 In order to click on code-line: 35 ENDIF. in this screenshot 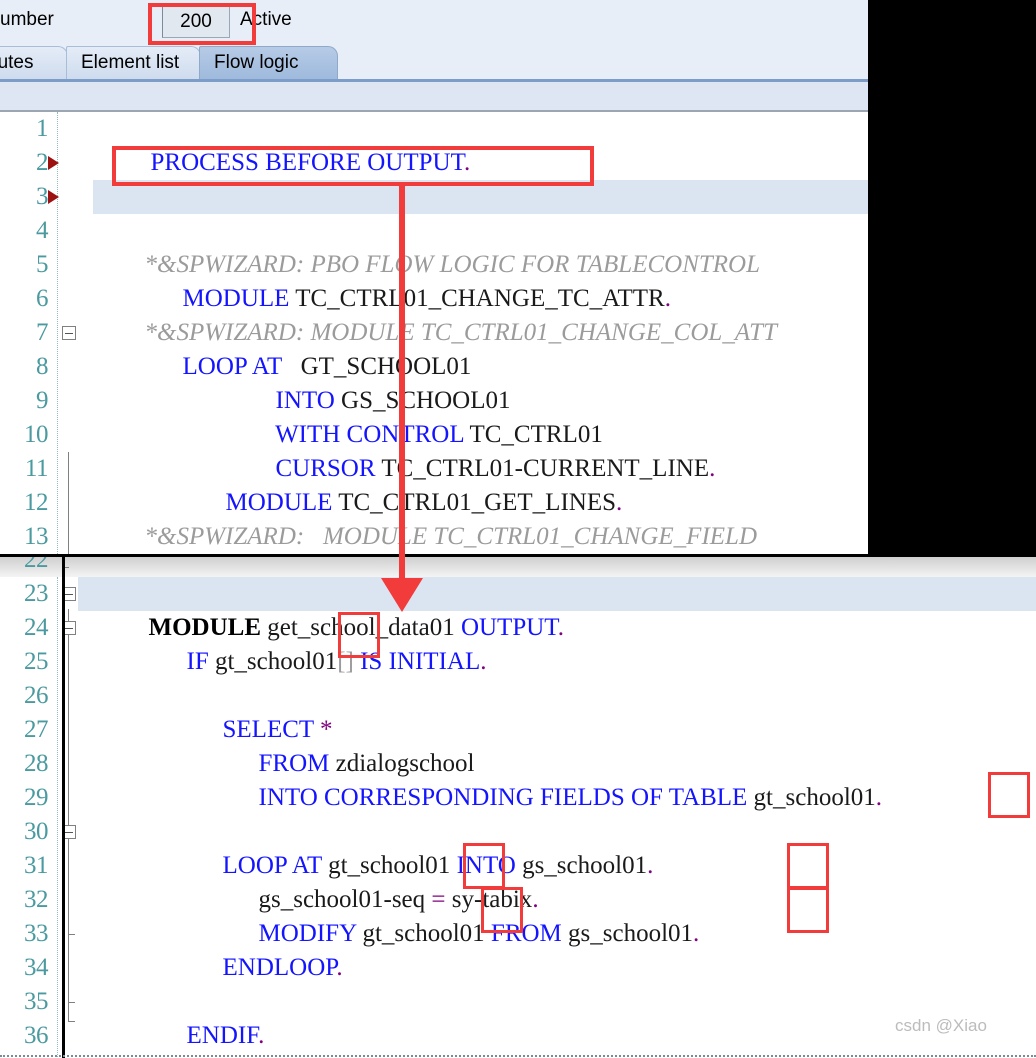, I will do `click(518, 1017)`.